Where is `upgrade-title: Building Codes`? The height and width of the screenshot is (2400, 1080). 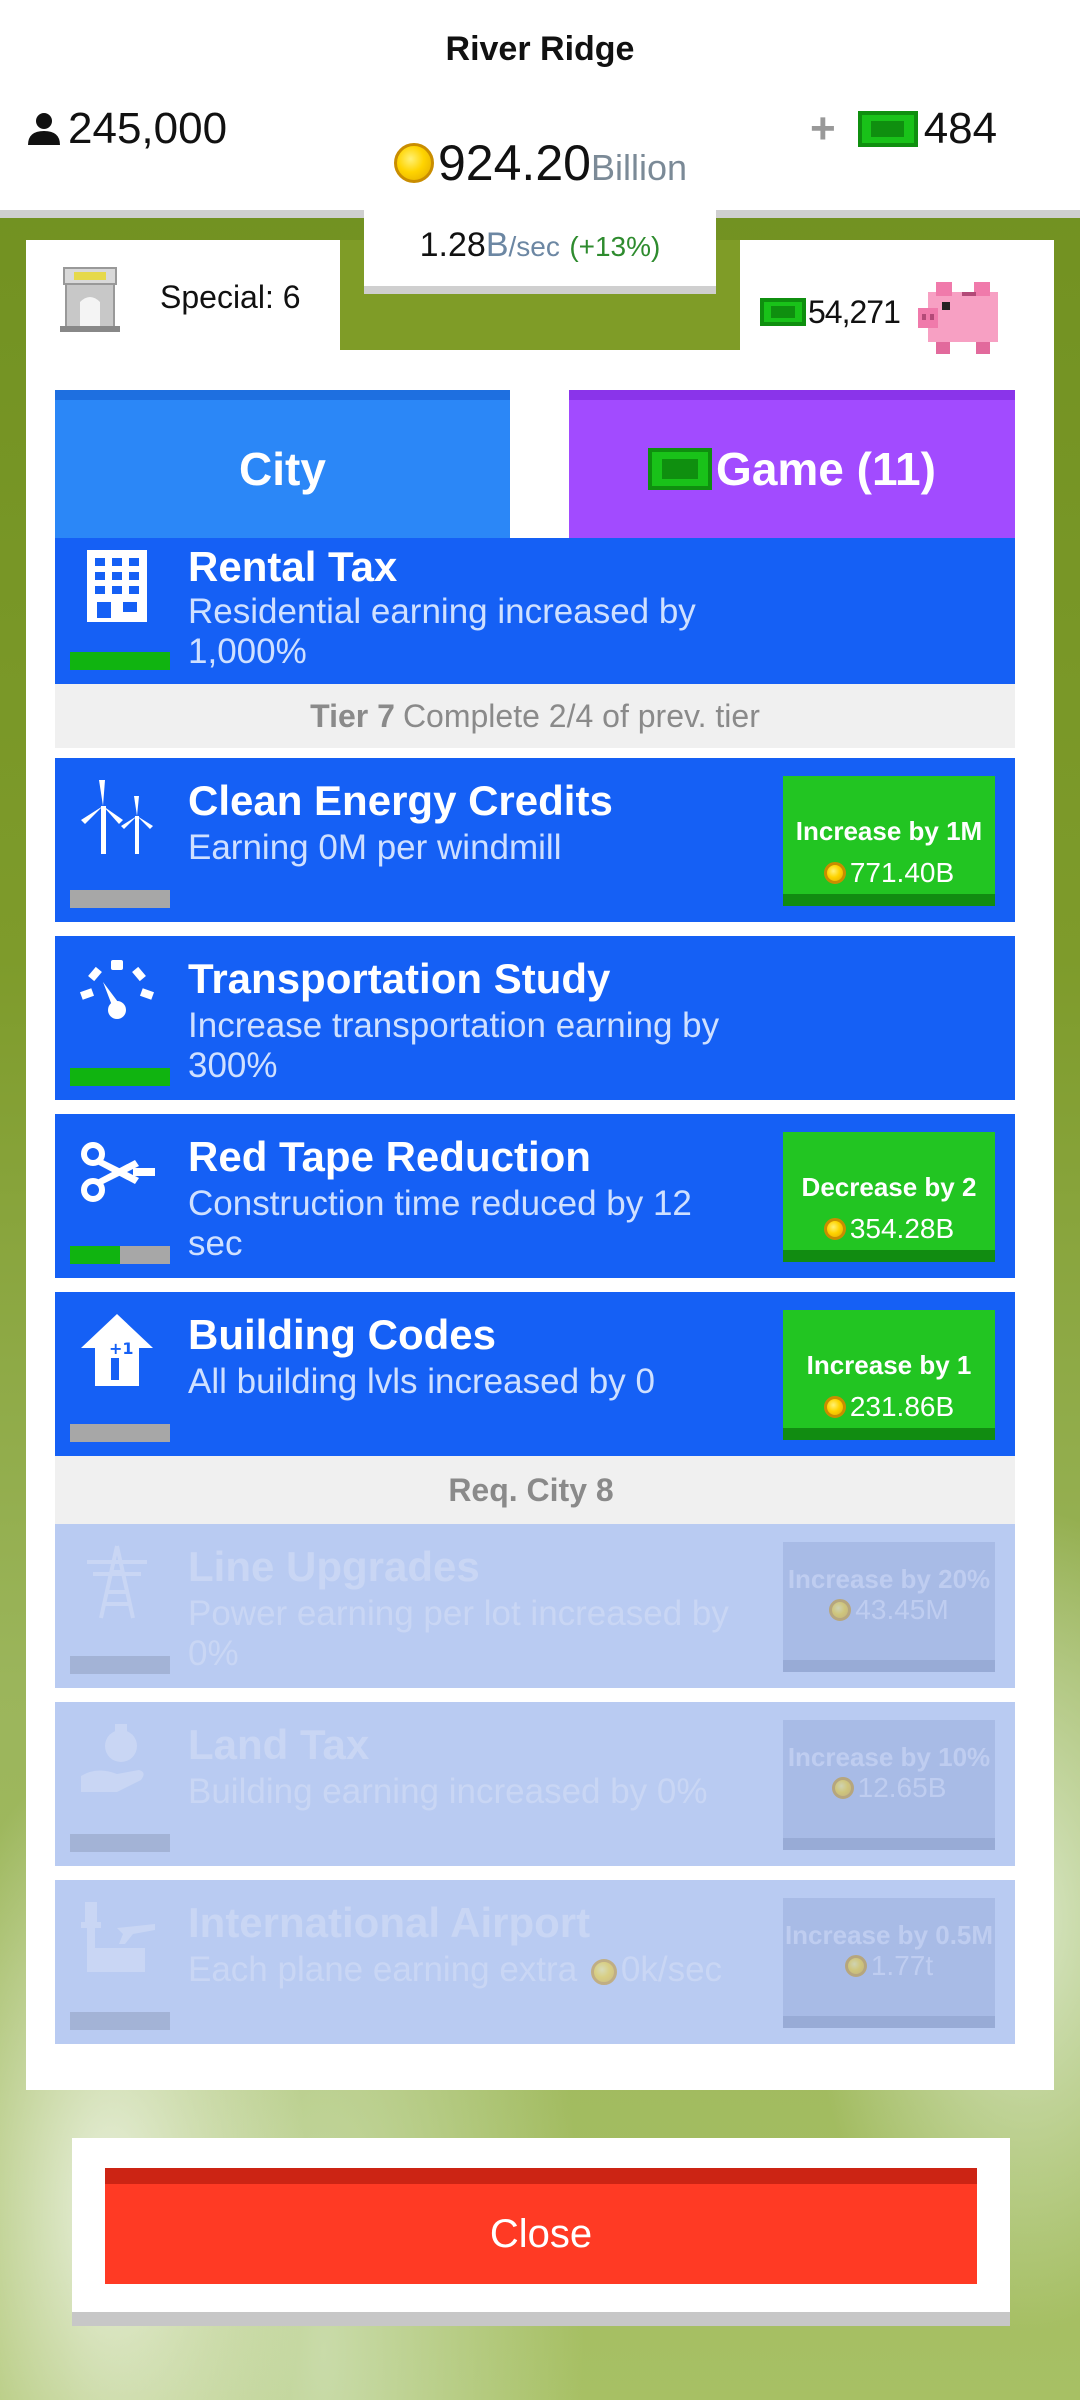
upgrade-title: Building Codes is located at coordinates (342, 1334).